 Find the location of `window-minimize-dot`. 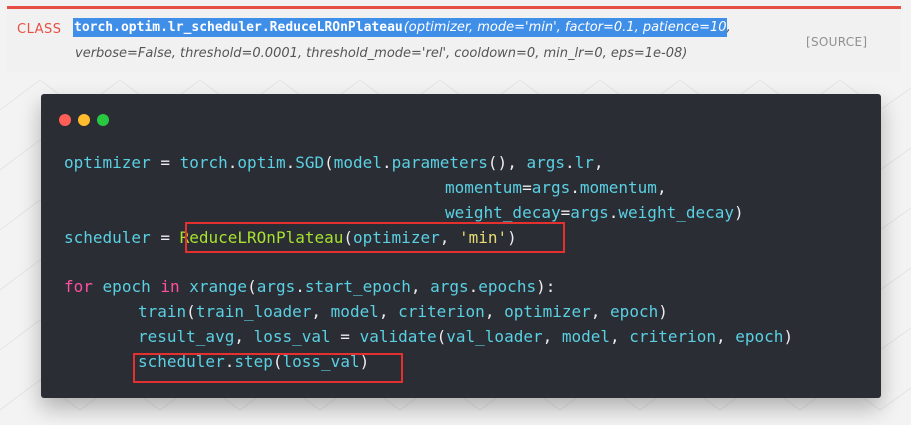

window-minimize-dot is located at coordinates (84, 120).